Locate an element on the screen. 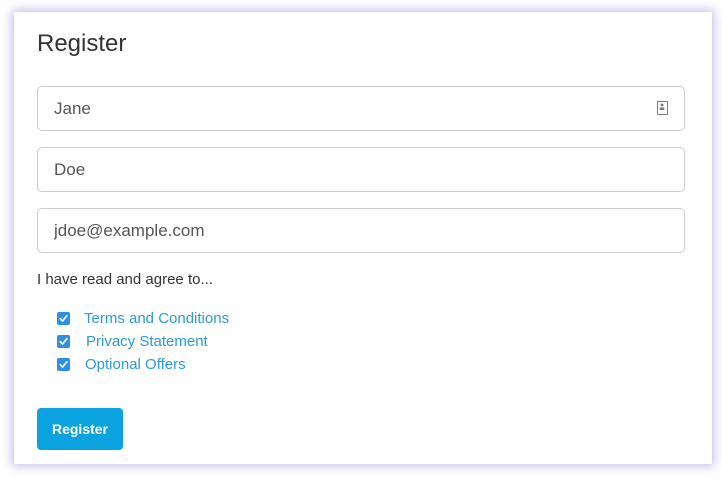  privacy-checkbox is located at coordinates (63, 341).